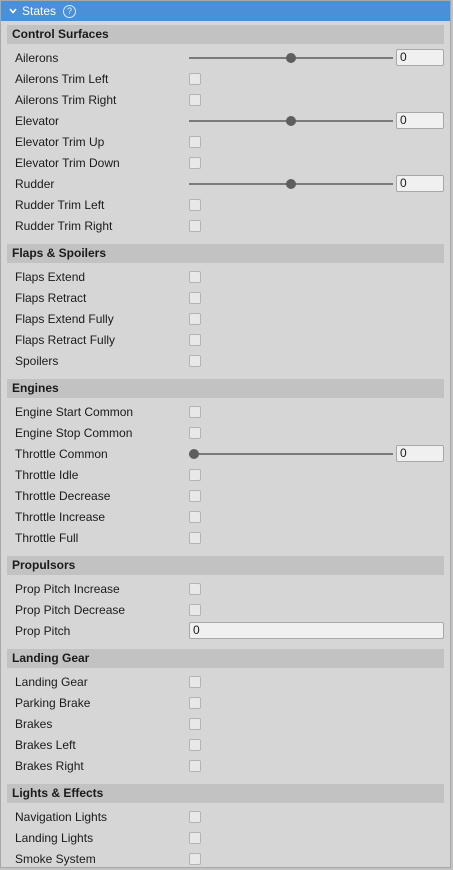 The height and width of the screenshot is (870, 453). Describe the element at coordinates (13, 11) in the screenshot. I see `chevron-down-icon` at that location.